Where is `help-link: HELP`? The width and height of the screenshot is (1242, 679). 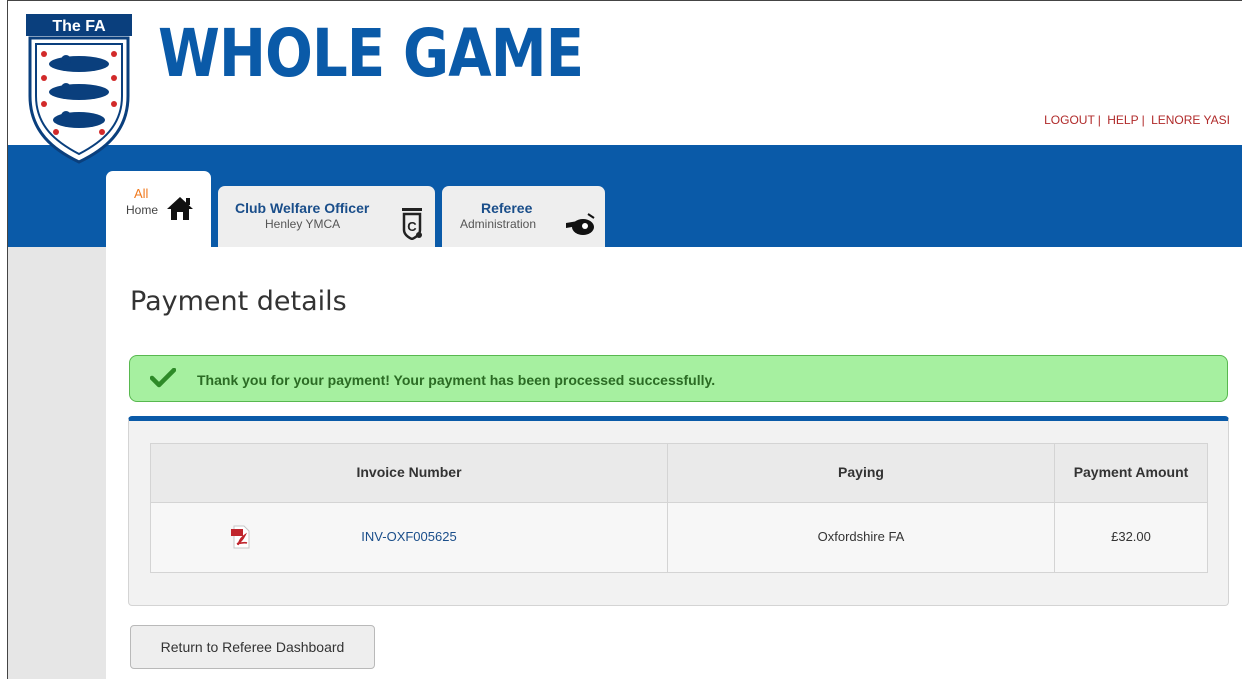 help-link: HELP is located at coordinates (1122, 120).